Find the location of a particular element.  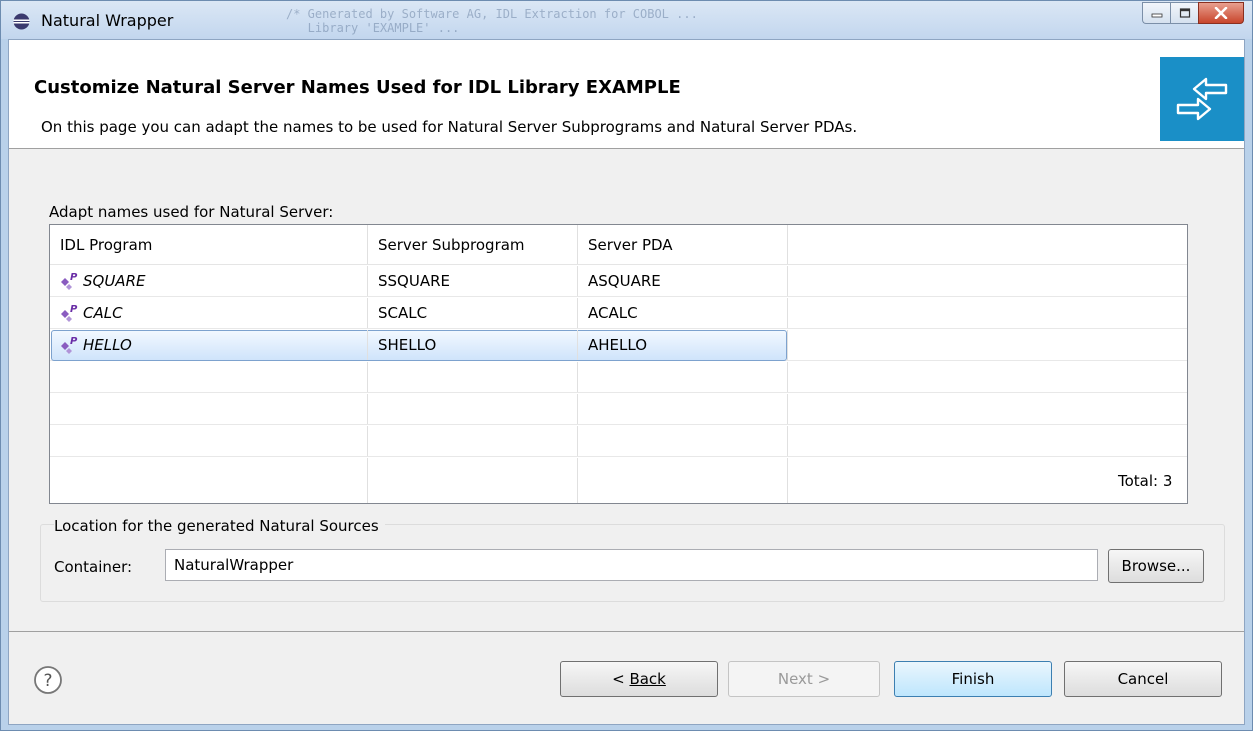

minimize-button is located at coordinates (1156, 13).